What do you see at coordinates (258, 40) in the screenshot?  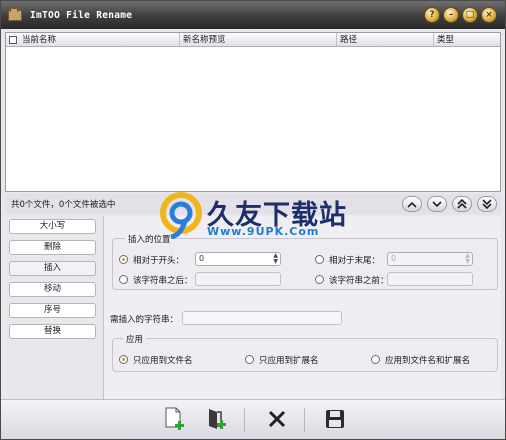 I see `column-new-name-preview: 新名称预览` at bounding box center [258, 40].